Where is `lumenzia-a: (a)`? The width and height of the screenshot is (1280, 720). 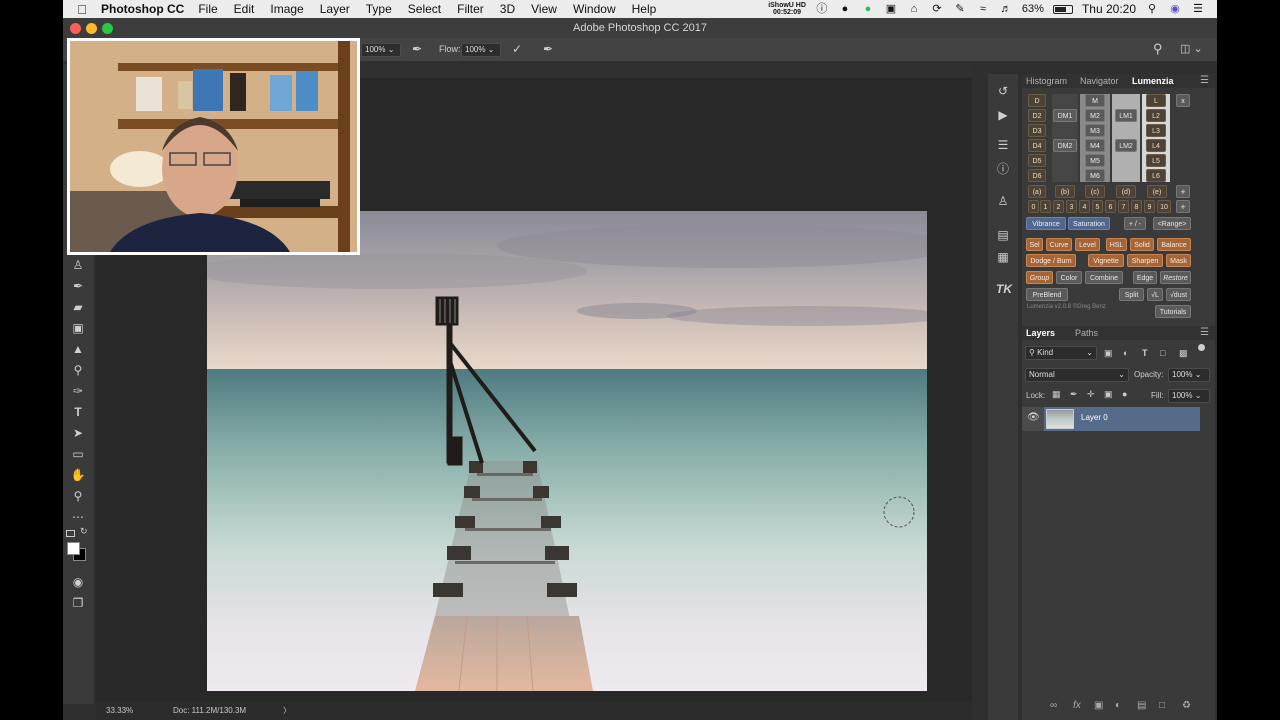
lumenzia-a: (a) is located at coordinates (1037, 191).